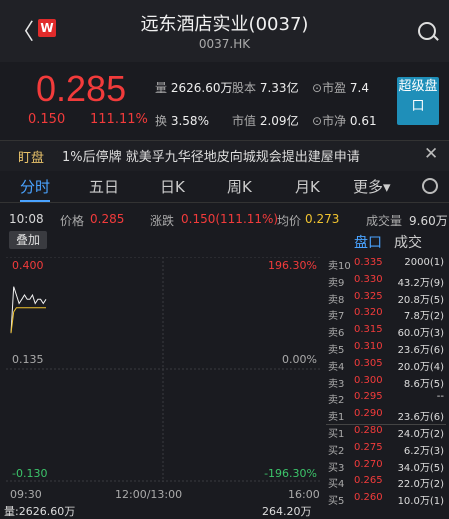  What do you see at coordinates (368, 464) in the screenshot?
I see `book-price: 0.270` at bounding box center [368, 464].